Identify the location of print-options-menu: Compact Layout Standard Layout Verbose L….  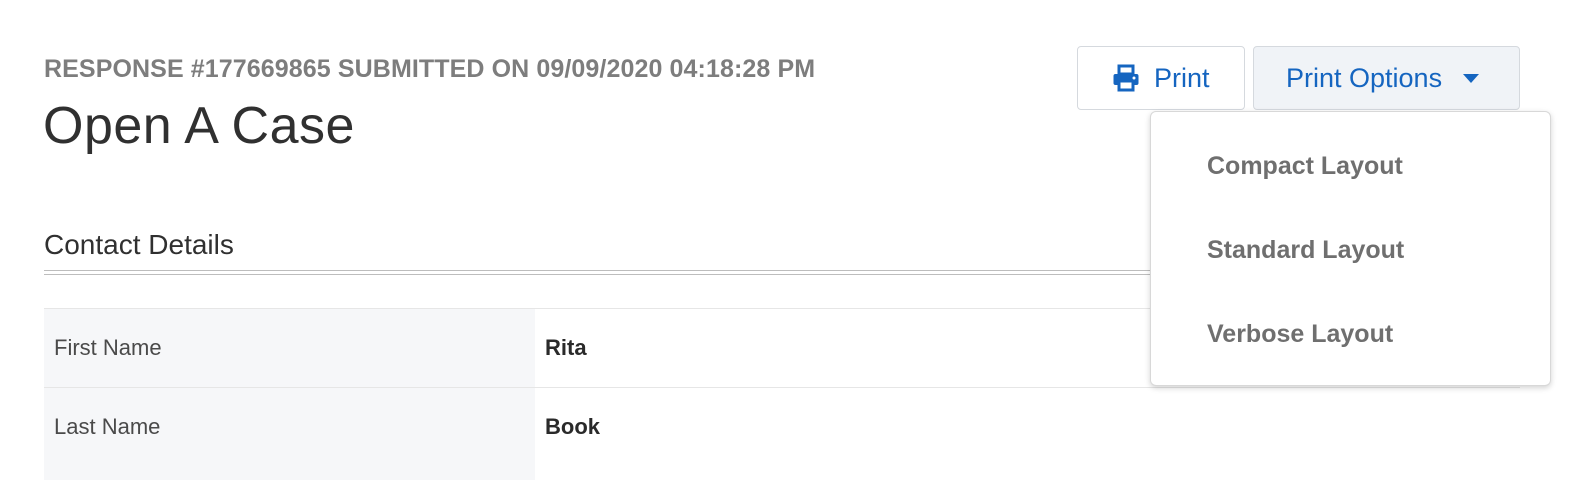
(1350, 248).